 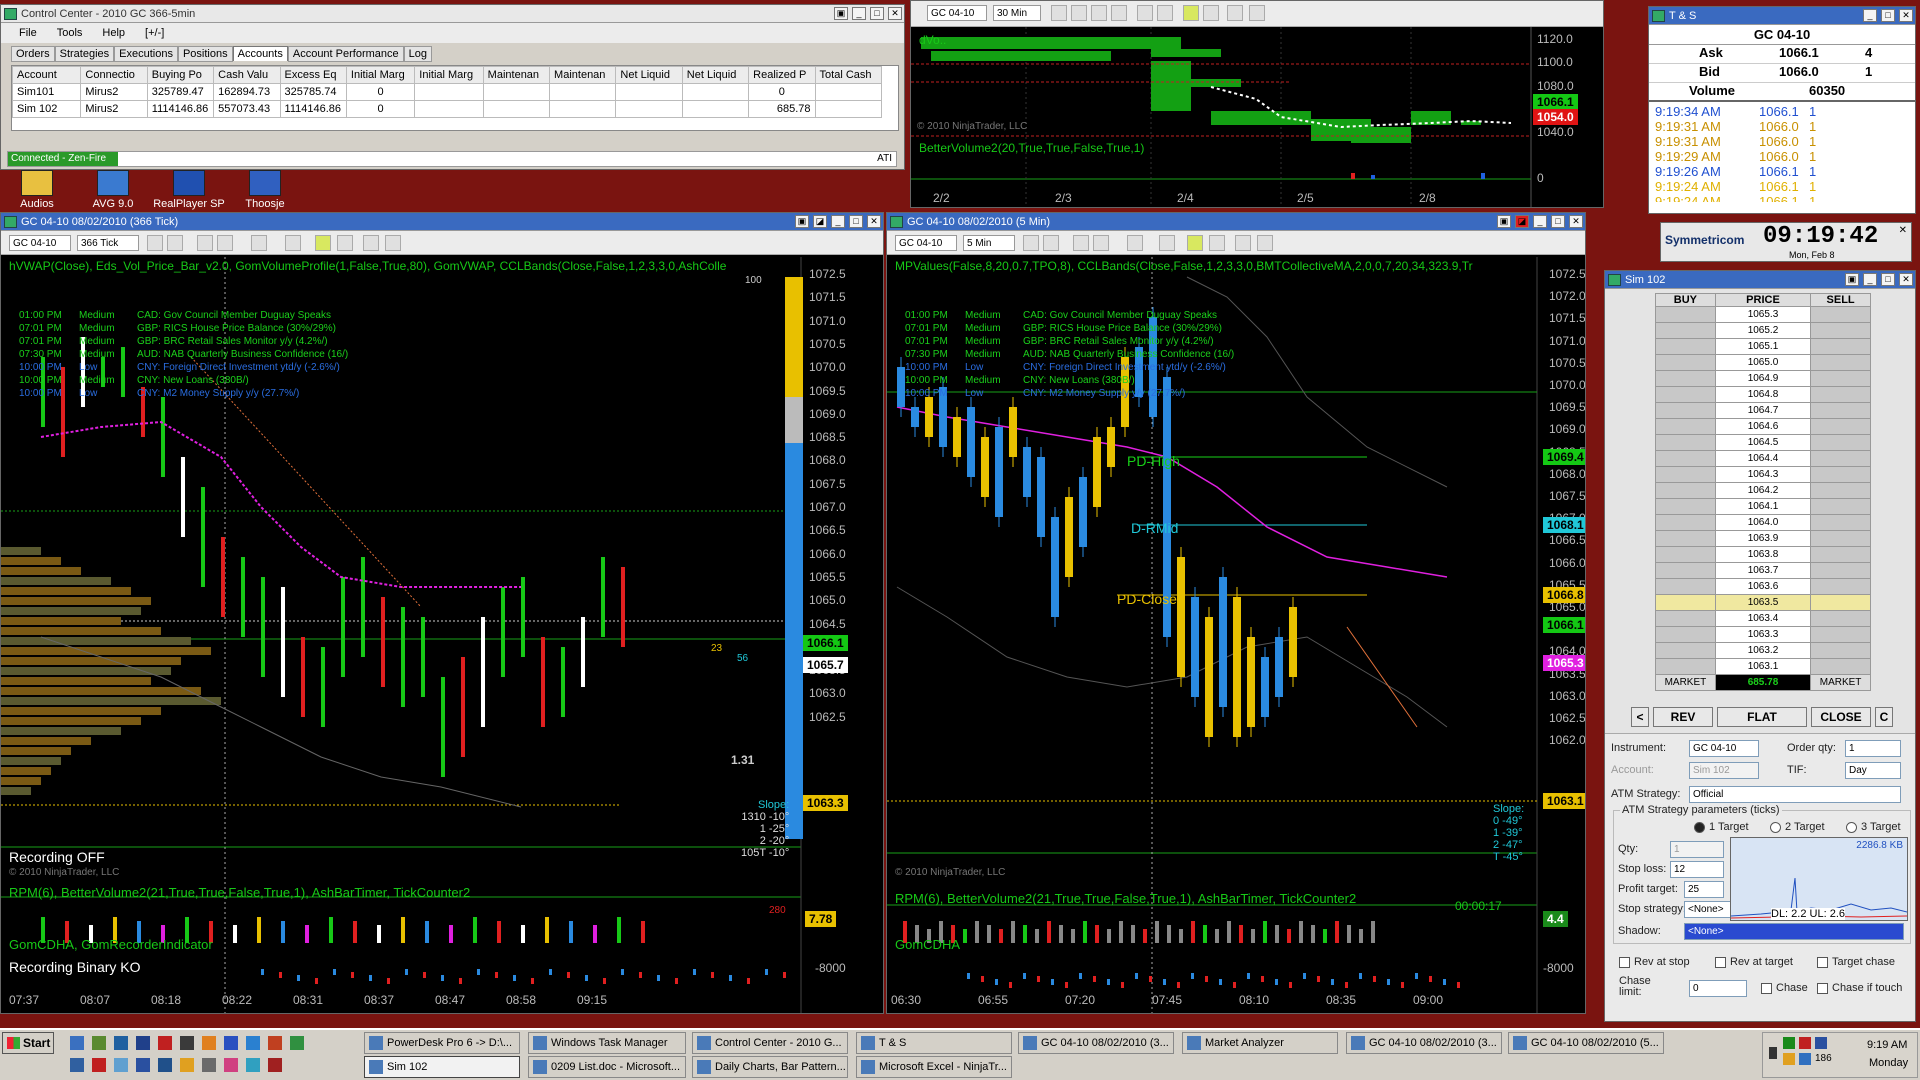 What do you see at coordinates (28, 33) in the screenshot?
I see `menu-file: File` at bounding box center [28, 33].